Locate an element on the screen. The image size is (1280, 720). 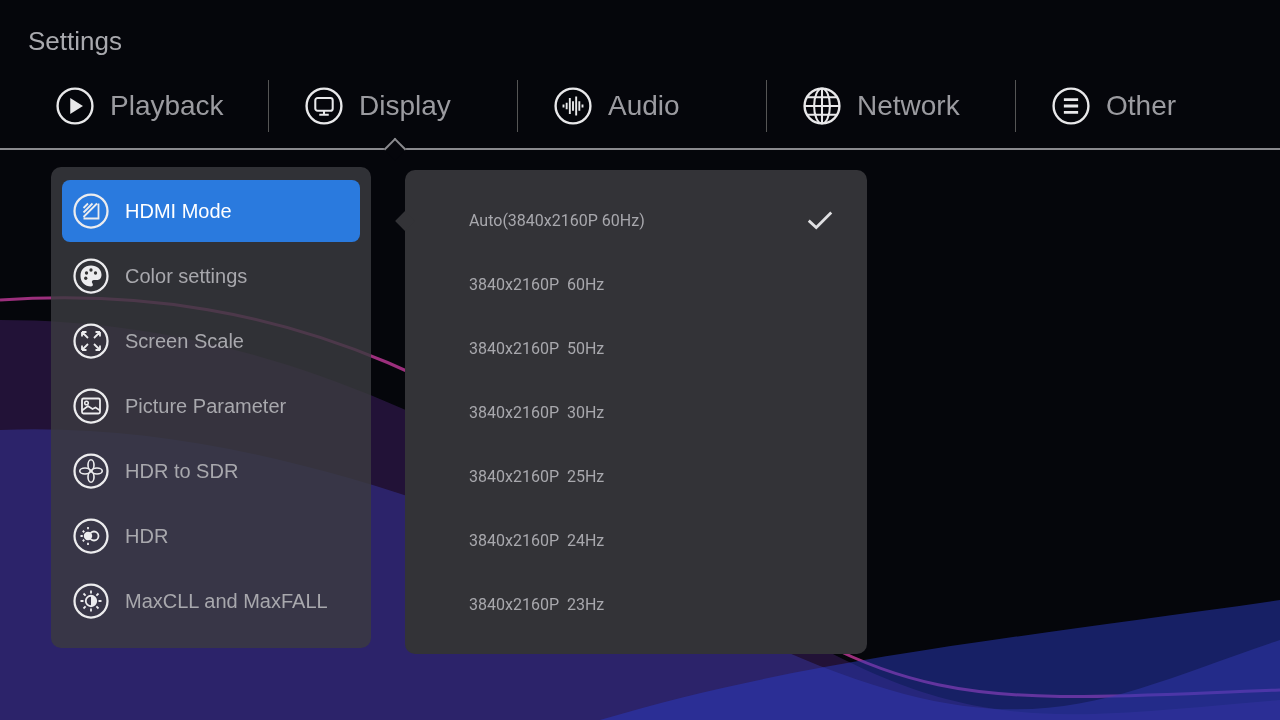
option-item: 3840x2160P 60Hz is located at coordinates (636, 284).